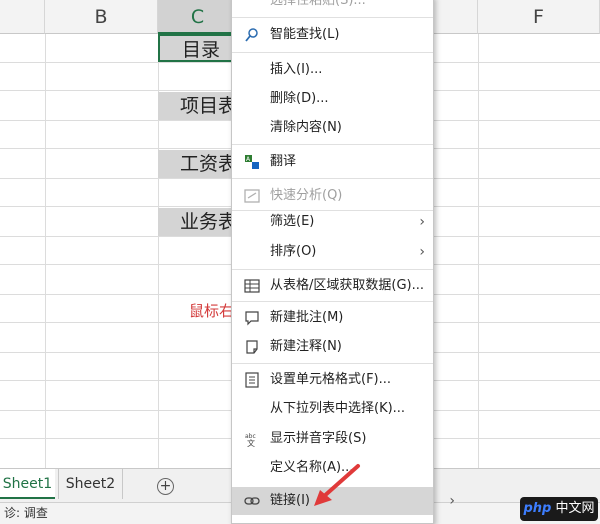 This screenshot has width=600, height=524. Describe the element at coordinates (252, 501) in the screenshot. I see `link-icon` at that location.